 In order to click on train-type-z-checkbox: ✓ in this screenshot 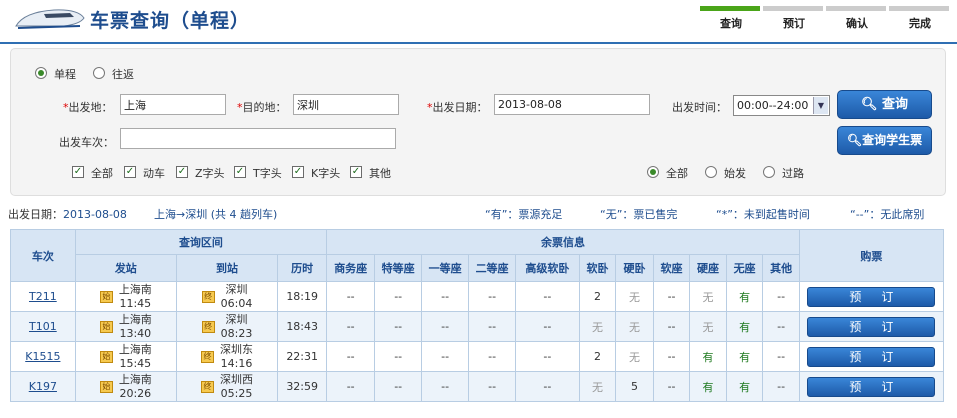, I will do `click(182, 172)`.